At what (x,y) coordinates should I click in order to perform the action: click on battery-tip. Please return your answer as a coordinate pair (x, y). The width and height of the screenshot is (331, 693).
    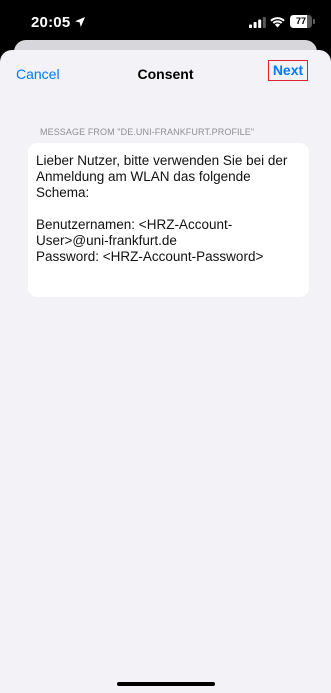
    Looking at the image, I should click on (314, 21).